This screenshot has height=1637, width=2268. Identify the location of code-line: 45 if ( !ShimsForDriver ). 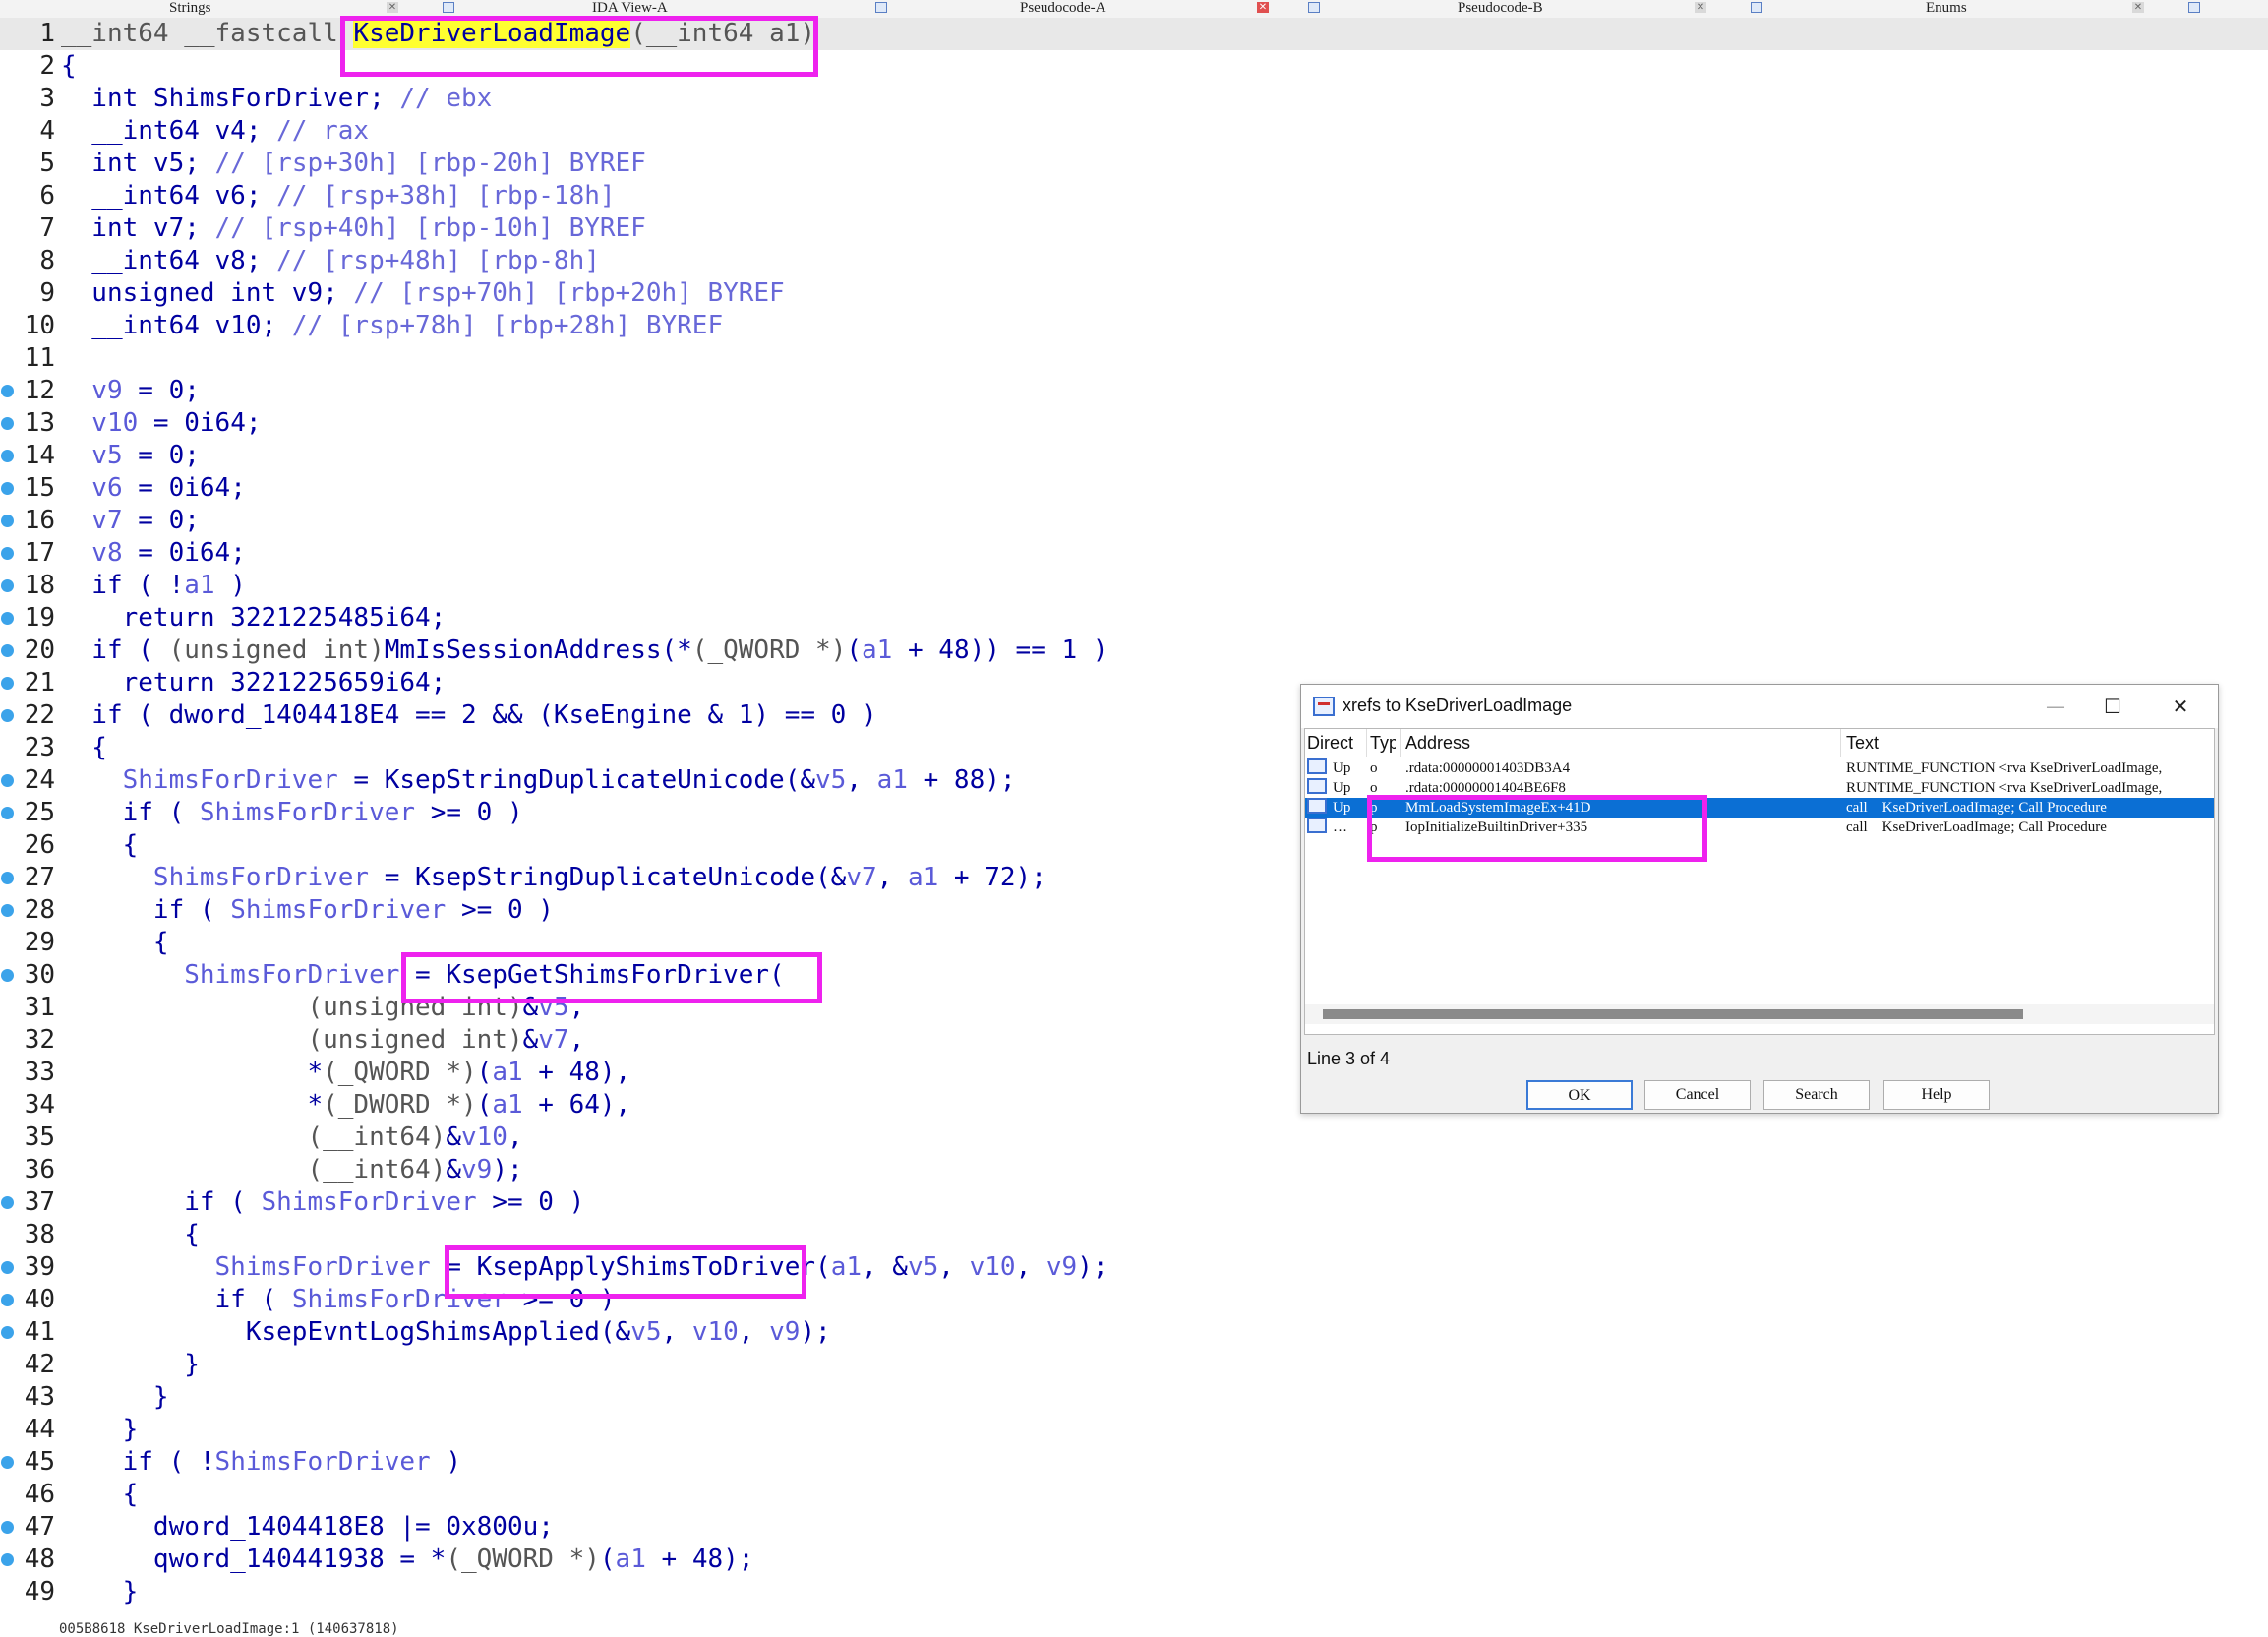
(1134, 1462).